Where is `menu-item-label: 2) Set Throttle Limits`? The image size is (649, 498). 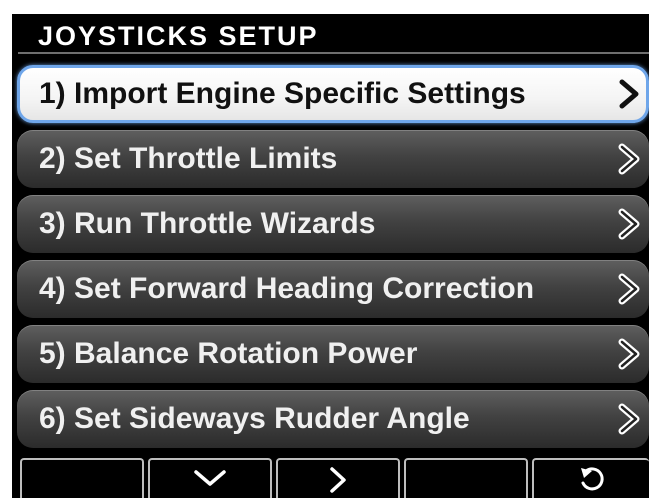
menu-item-label: 2) Set Throttle Limits is located at coordinates (188, 158).